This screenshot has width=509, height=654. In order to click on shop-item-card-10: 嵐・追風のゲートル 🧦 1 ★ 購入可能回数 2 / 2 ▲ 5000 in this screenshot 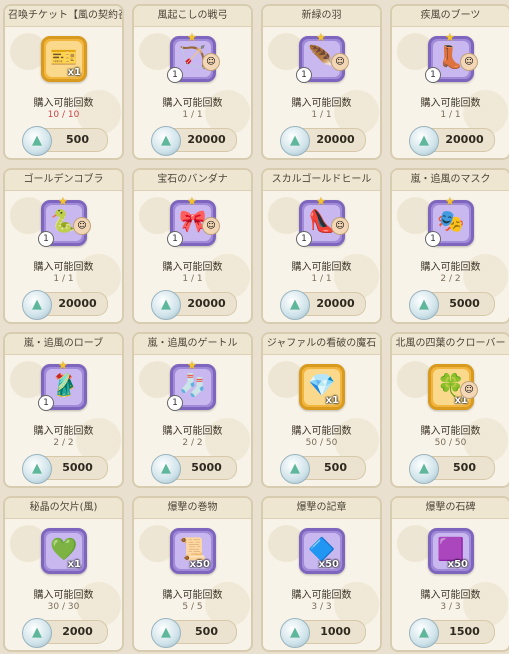, I will do `click(192, 410)`.